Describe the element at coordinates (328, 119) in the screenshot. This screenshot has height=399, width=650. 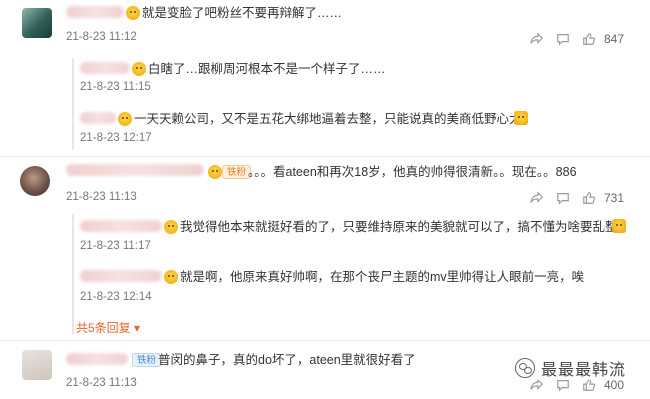
I see `reply-text: 一天天赖公司，又不是五花大绑地逼着去整，只能说真的美商低野心大` at that location.